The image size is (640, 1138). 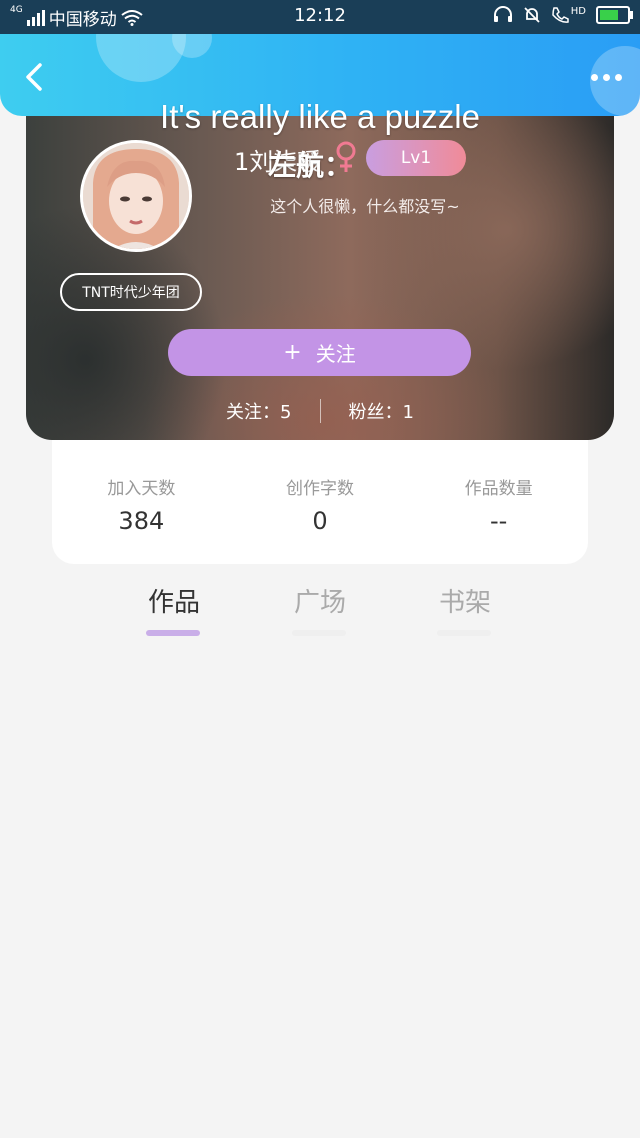 I want to click on follow-stats: 关注：5 粉丝：1, so click(x=320, y=411).